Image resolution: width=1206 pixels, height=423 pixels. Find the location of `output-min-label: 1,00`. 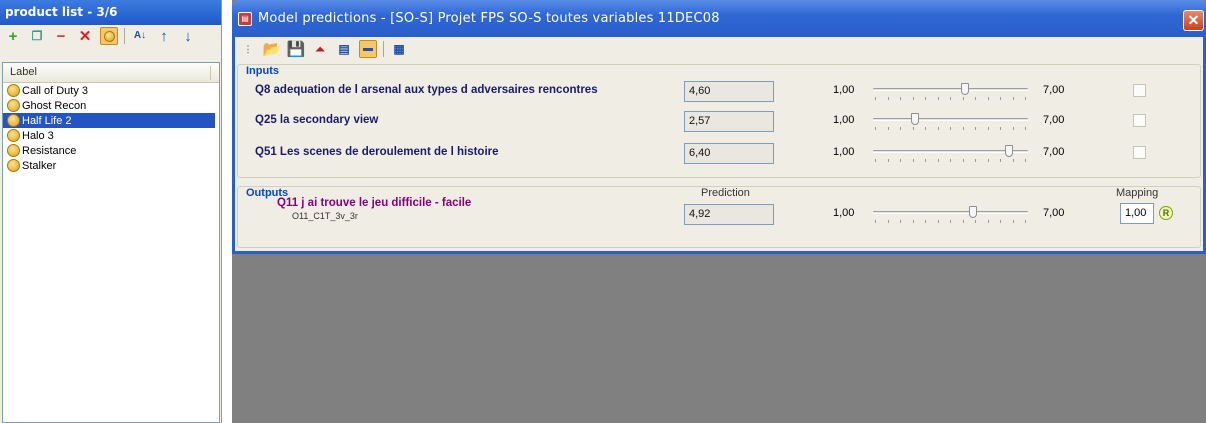

output-min-label: 1,00 is located at coordinates (844, 213).